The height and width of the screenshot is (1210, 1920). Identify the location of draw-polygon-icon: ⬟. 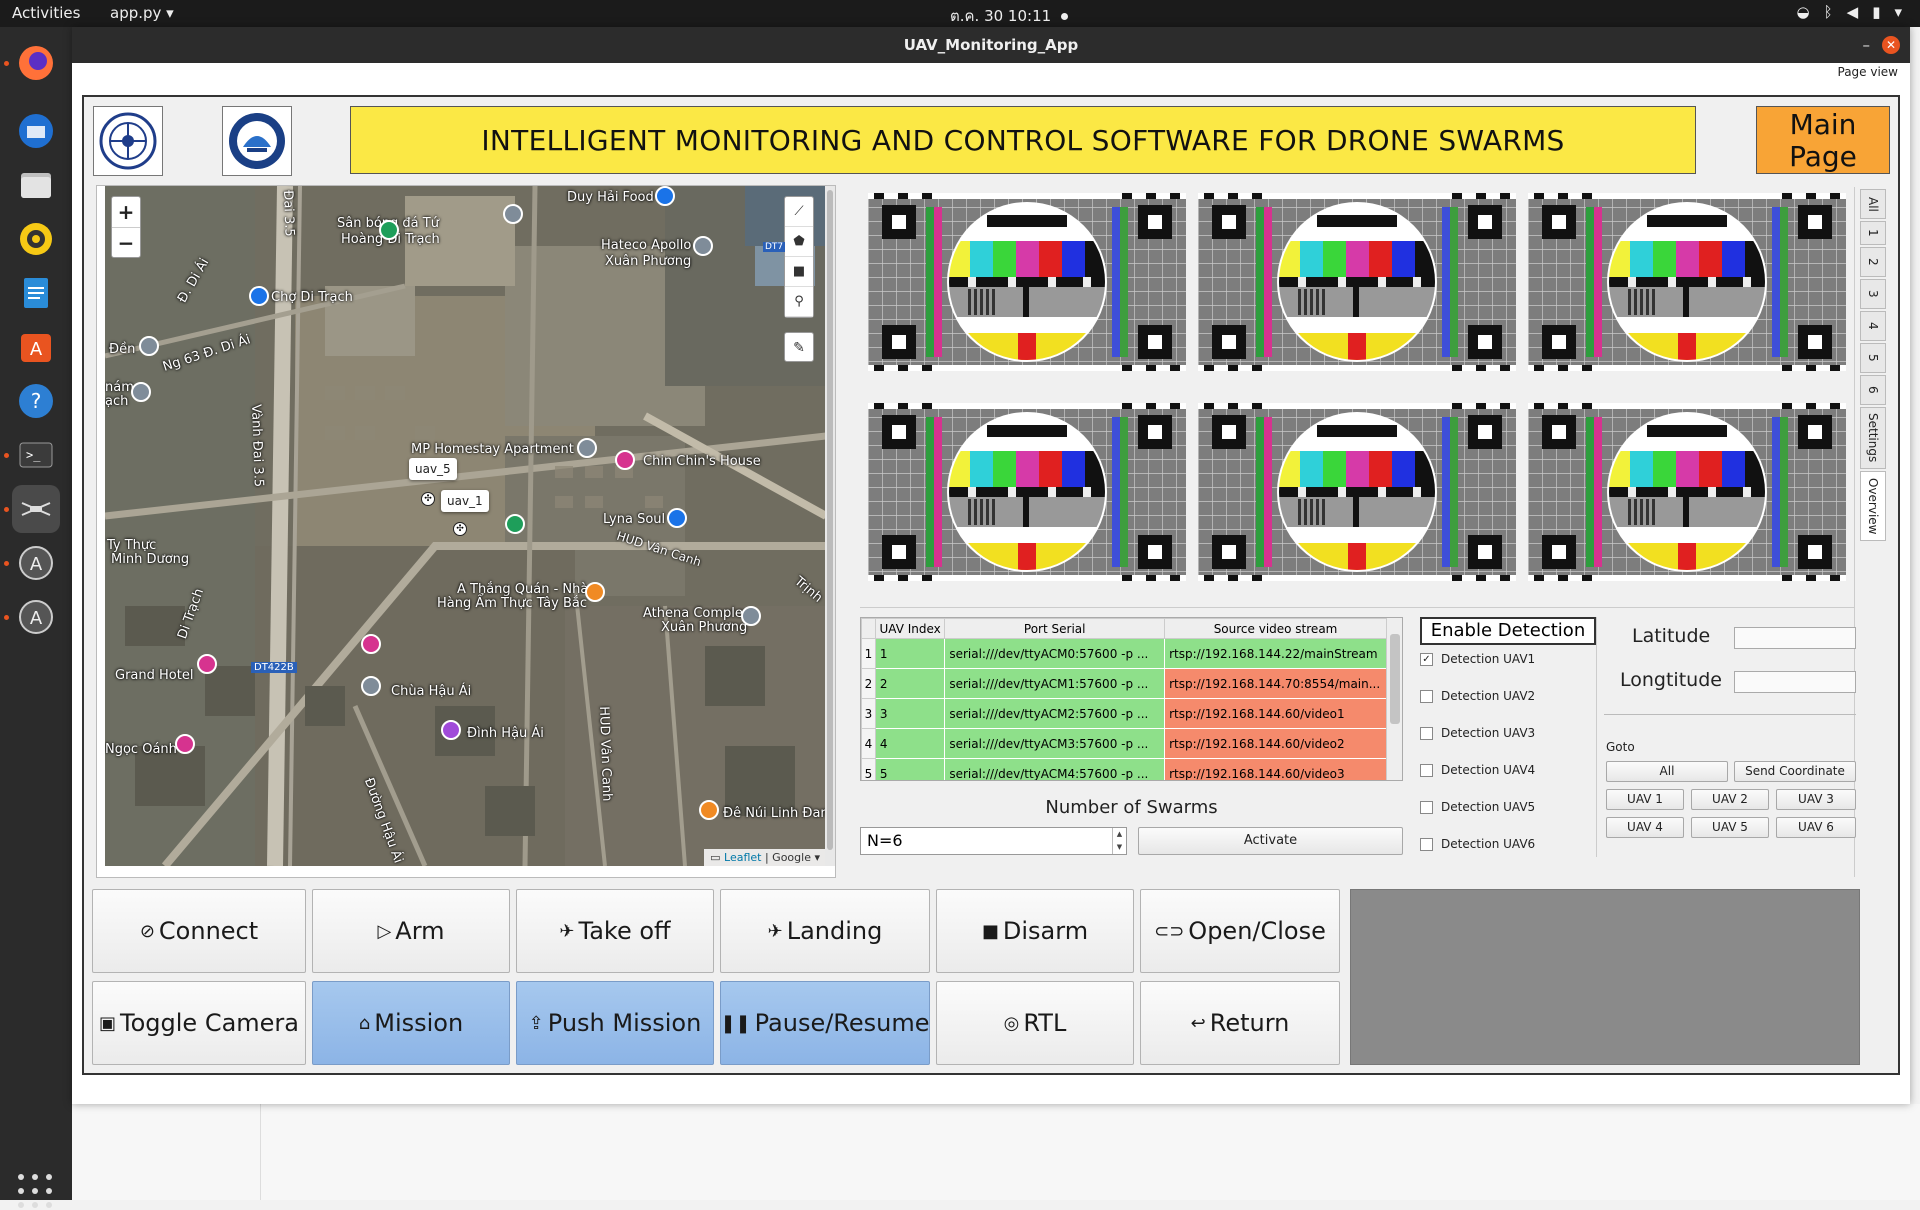
(799, 242).